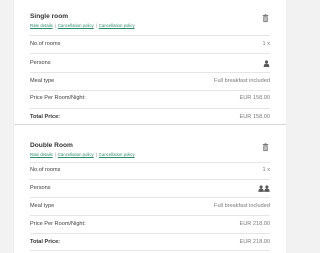 The width and height of the screenshot is (320, 253). I want to click on room-title: Single room, so click(49, 16).